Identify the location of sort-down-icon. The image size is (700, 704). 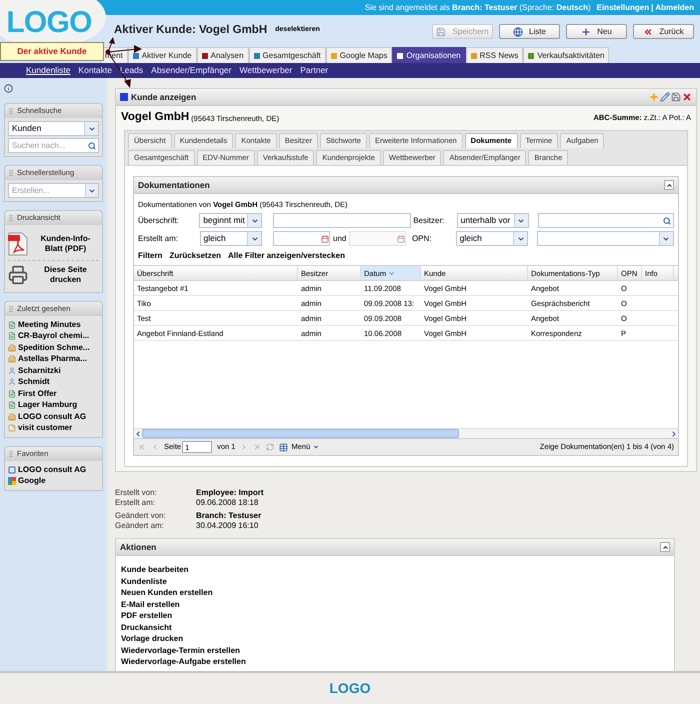
(392, 273).